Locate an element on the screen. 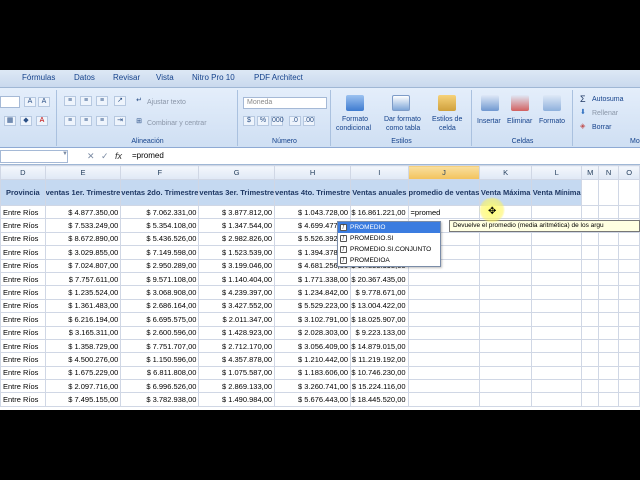 The width and height of the screenshot is (640, 480). clear-button: Borrar is located at coordinates (601, 127).